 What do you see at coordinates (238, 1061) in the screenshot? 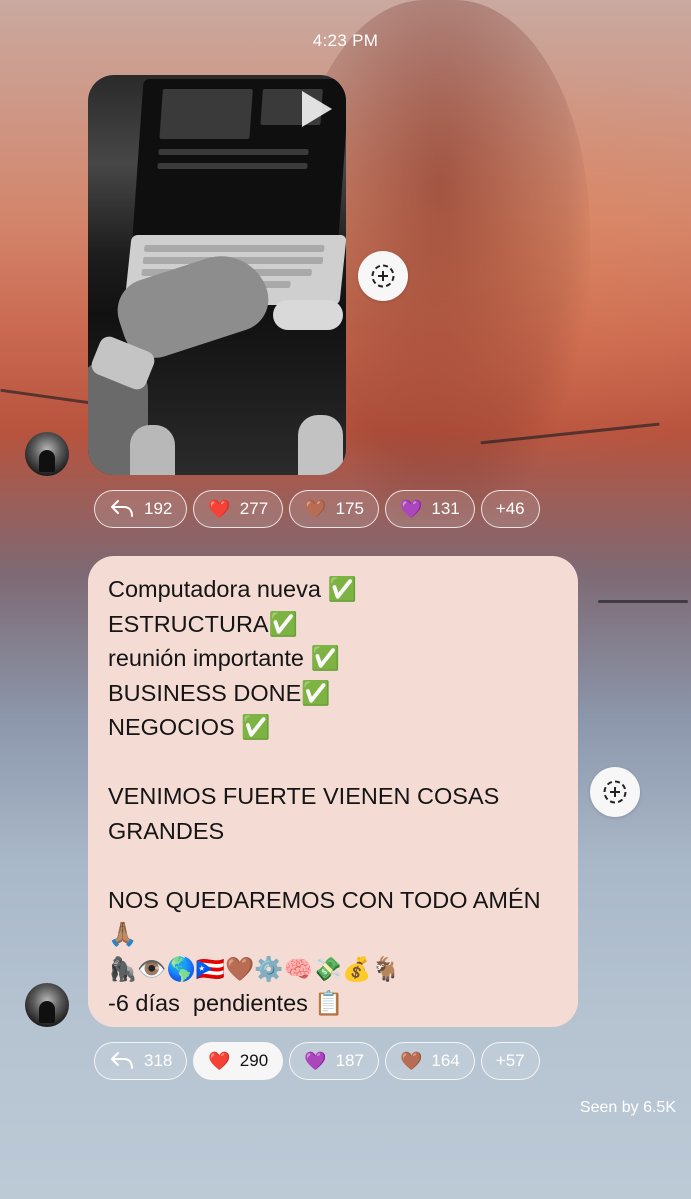
I see `reaction-heart-selected: ❤️ 290` at bounding box center [238, 1061].